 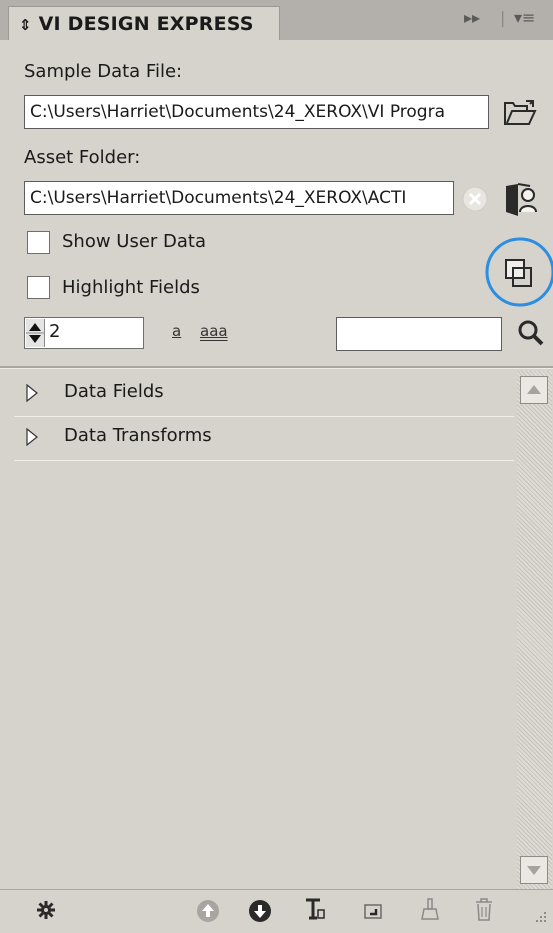 I want to click on move-down-icon, so click(x=260, y=911).